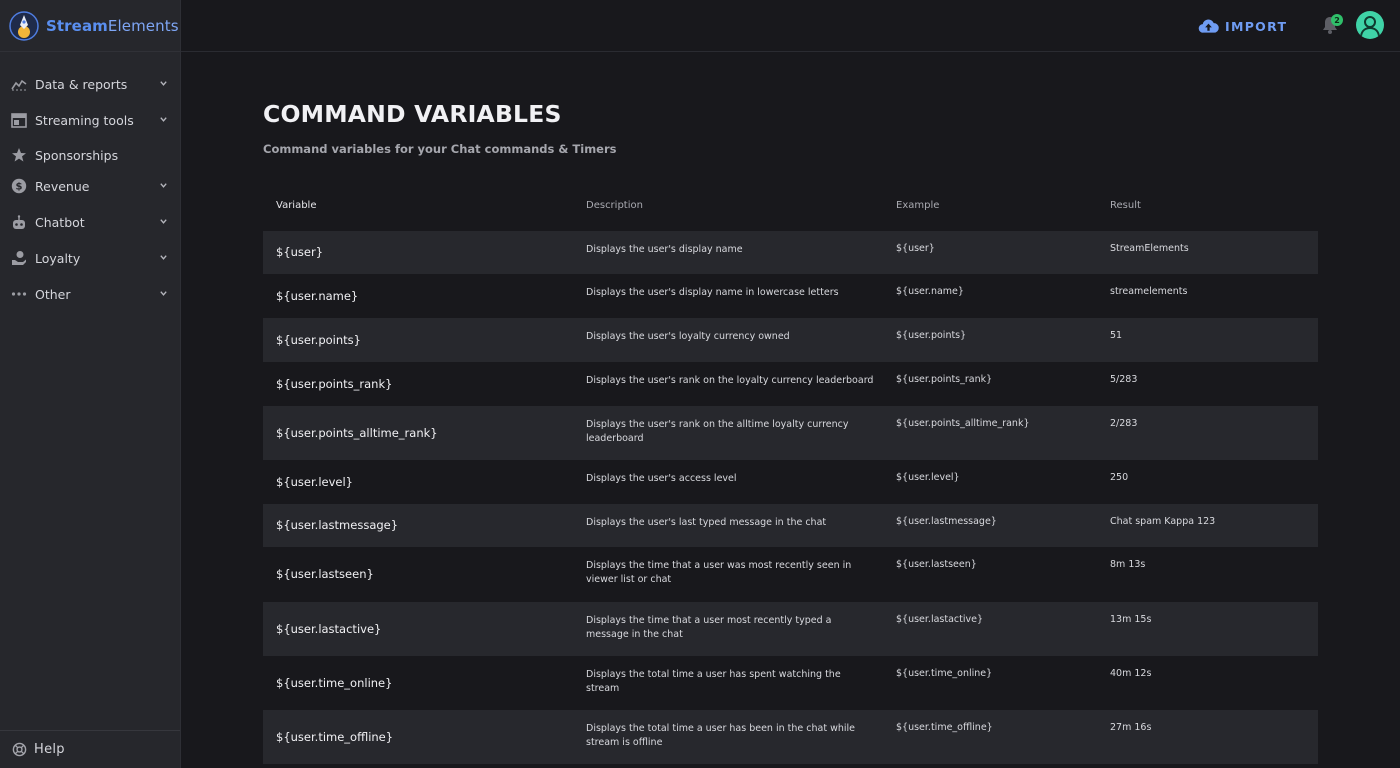 The width and height of the screenshot is (1400, 768). I want to click on help-label: Help, so click(49, 749).